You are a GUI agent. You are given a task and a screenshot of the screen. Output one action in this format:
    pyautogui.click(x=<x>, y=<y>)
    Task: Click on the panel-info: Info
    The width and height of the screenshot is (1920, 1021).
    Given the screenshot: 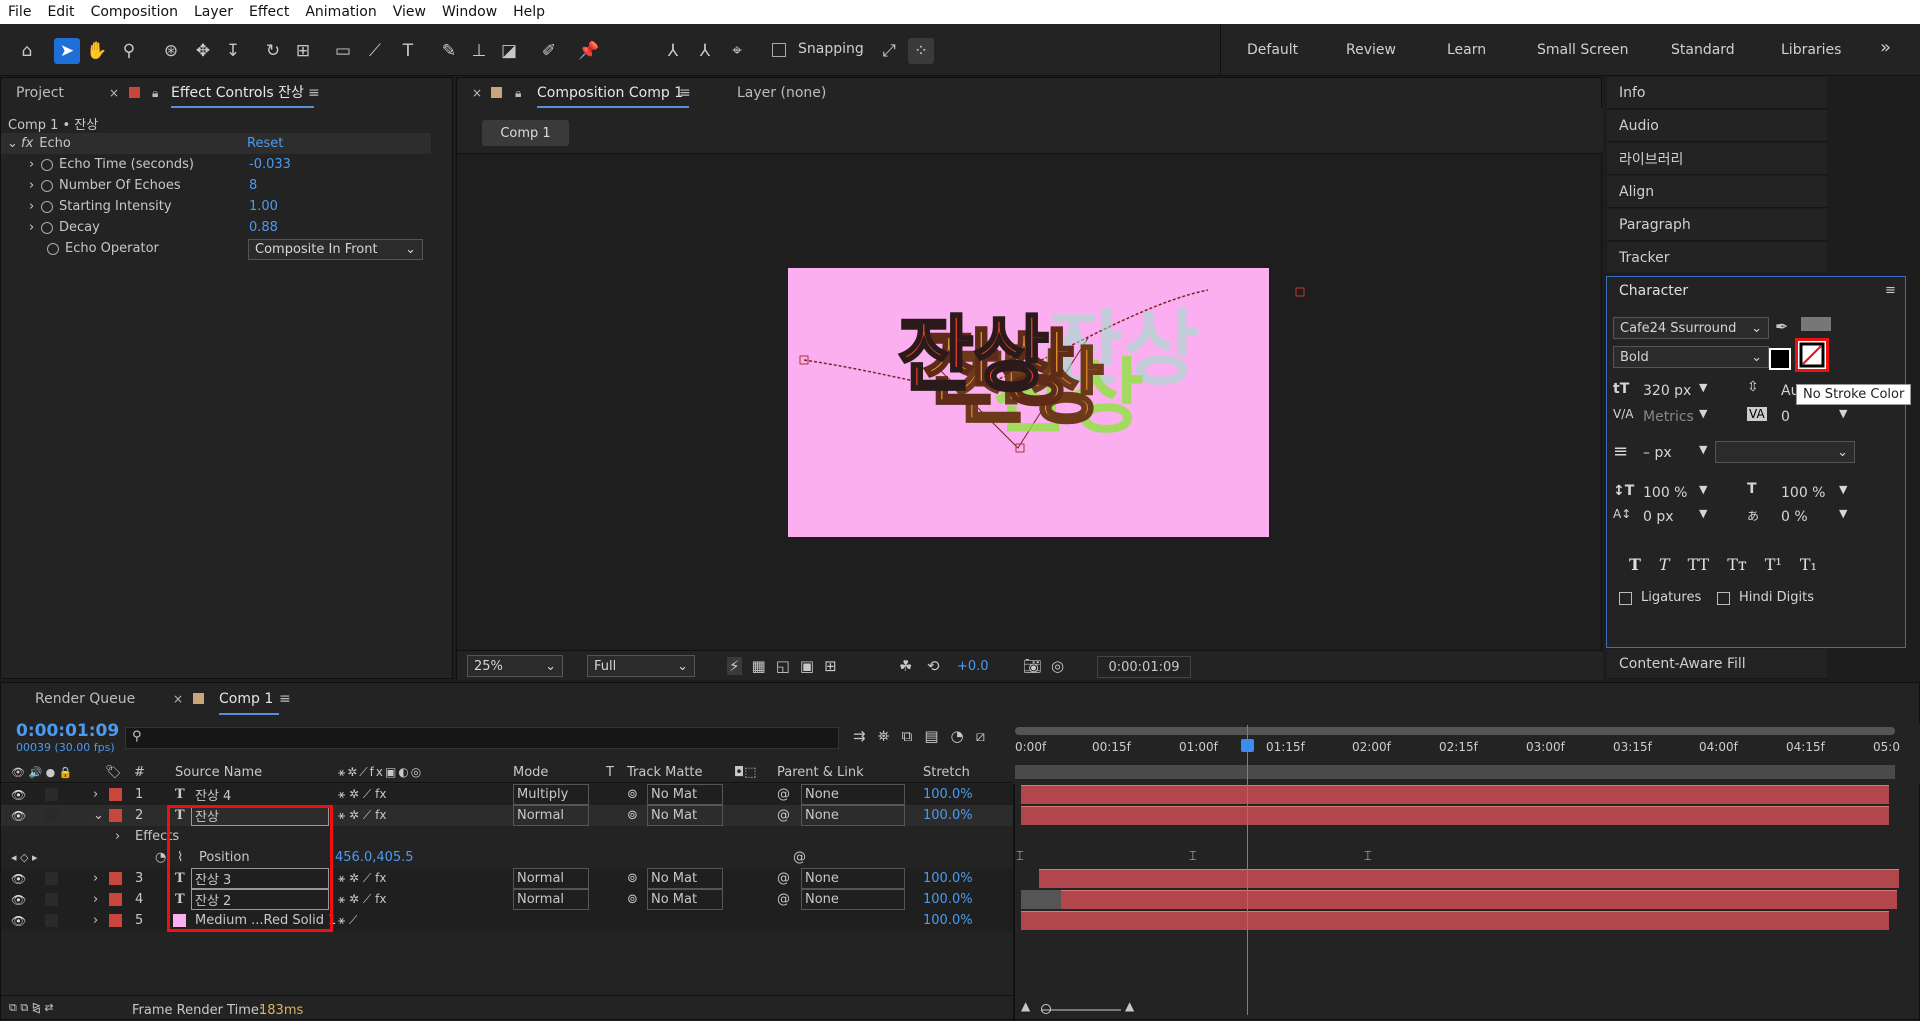 What is the action you would take?
    pyautogui.click(x=1717, y=93)
    